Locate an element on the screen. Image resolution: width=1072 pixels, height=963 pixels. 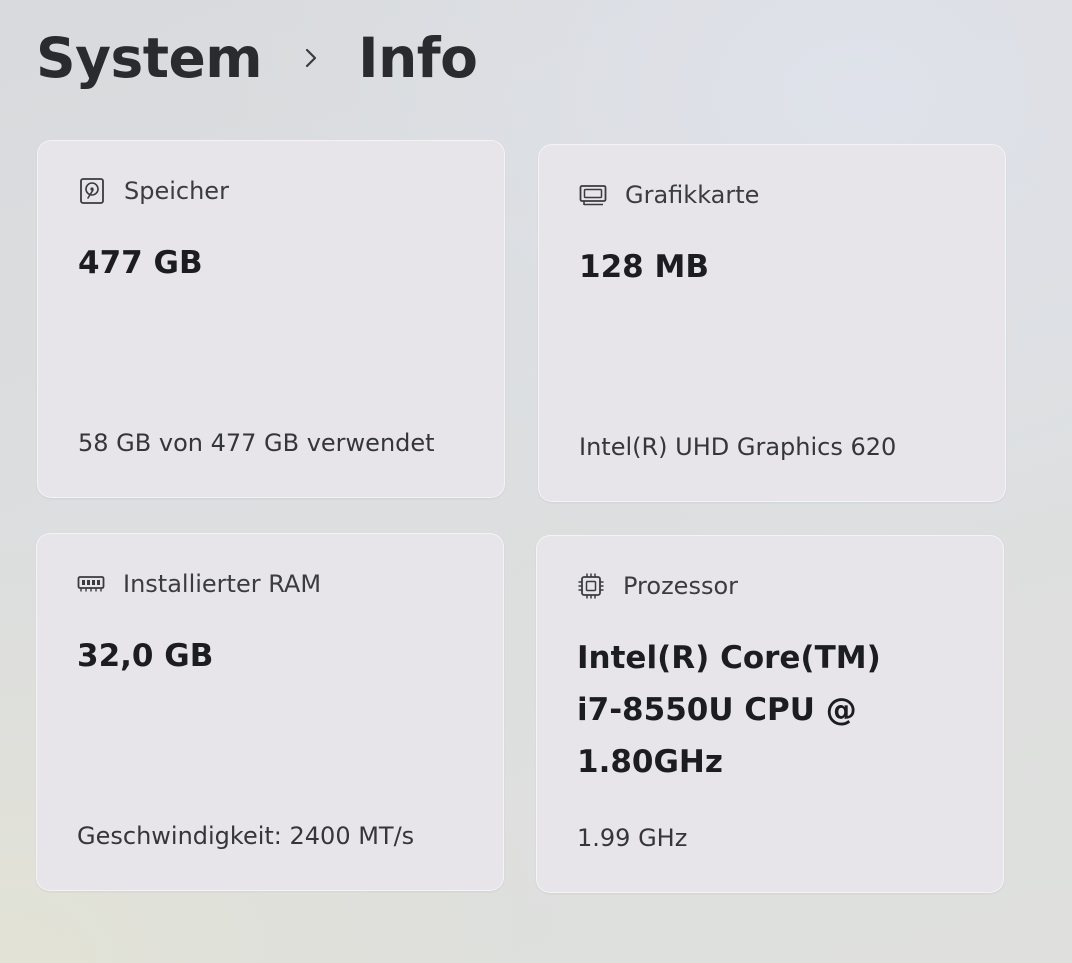
graphics-adapter-name: Intel(R) UHD Graphics 620 is located at coordinates (738, 447).